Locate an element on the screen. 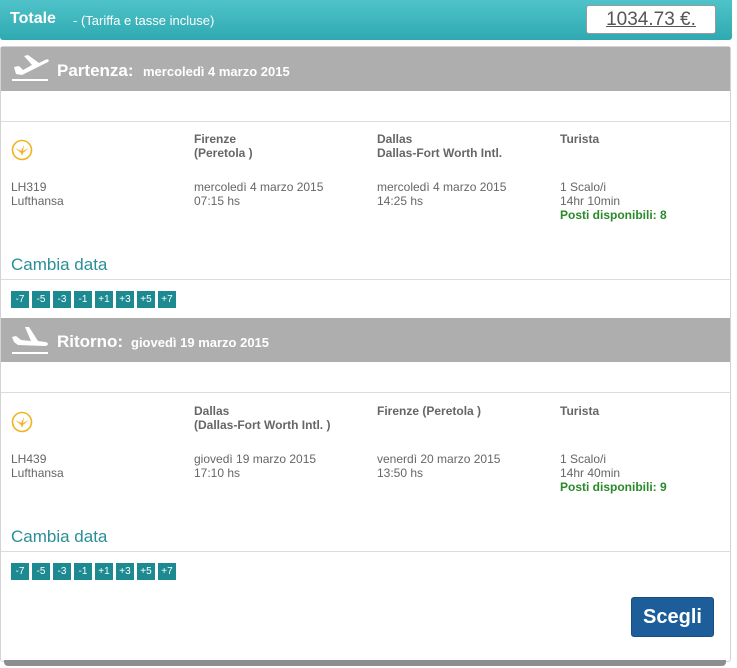 Image resolution: width=737 pixels, height=668 pixels. return-stops: 1 Scalo/i is located at coordinates (583, 459).